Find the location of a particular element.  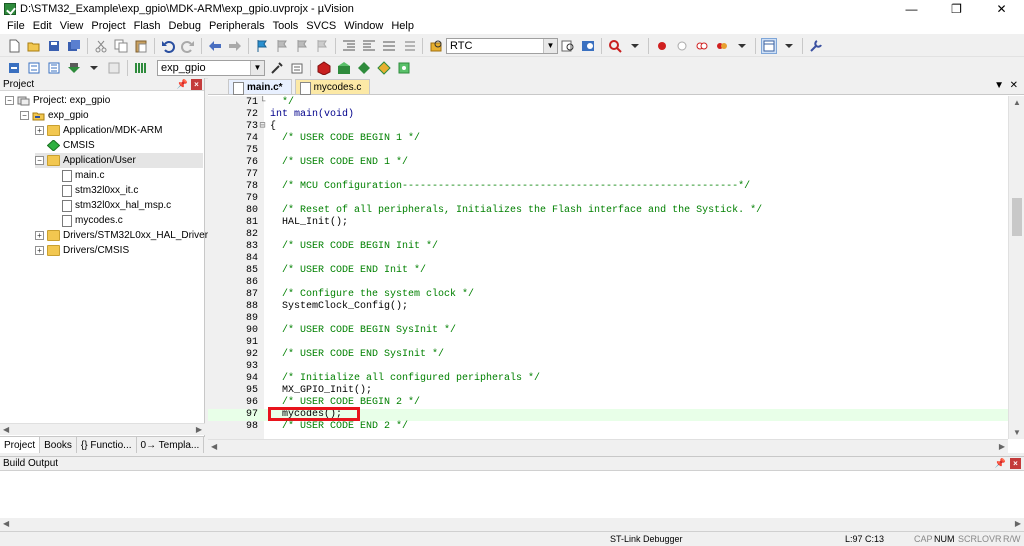

tree-node-cmsis: CMSIS is located at coordinates (71, 145).